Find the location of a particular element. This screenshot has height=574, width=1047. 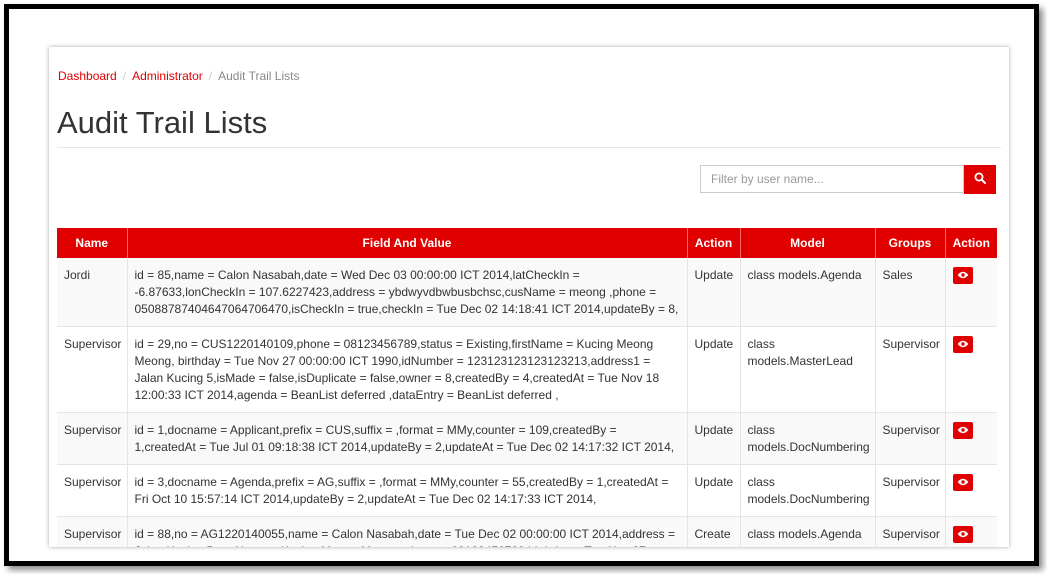

search-icon is located at coordinates (980, 179).